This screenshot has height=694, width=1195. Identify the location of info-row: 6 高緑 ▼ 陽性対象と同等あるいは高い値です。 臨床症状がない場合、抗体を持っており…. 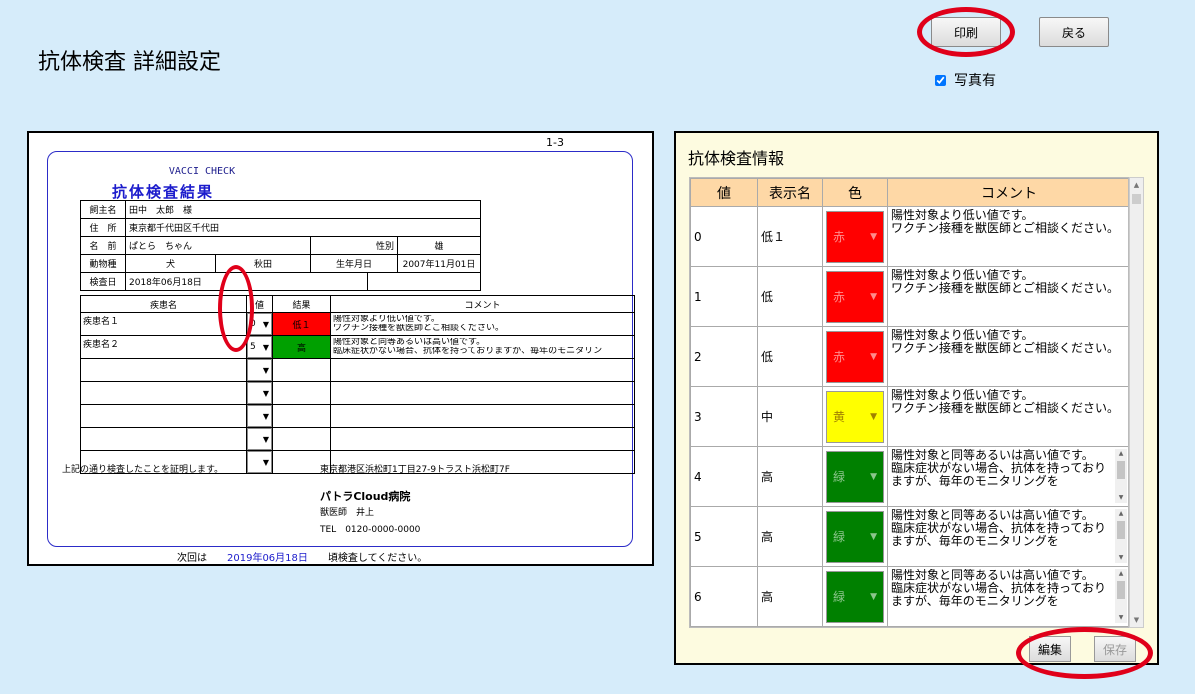
(909, 596).